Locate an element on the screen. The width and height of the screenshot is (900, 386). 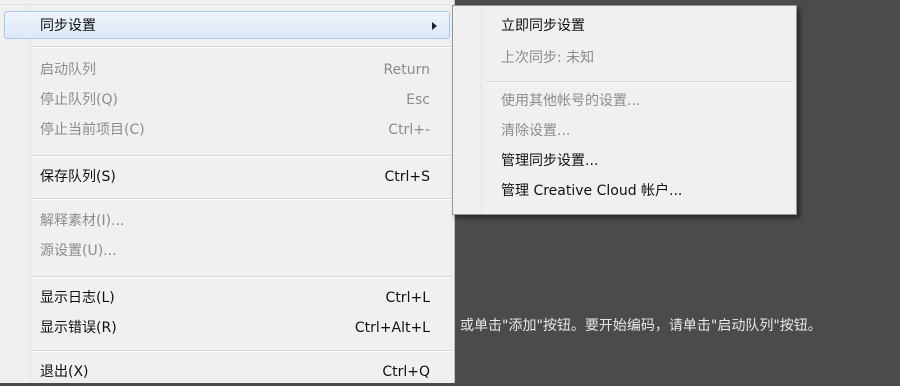
menu-item-shortcut: Esc is located at coordinates (418, 100).